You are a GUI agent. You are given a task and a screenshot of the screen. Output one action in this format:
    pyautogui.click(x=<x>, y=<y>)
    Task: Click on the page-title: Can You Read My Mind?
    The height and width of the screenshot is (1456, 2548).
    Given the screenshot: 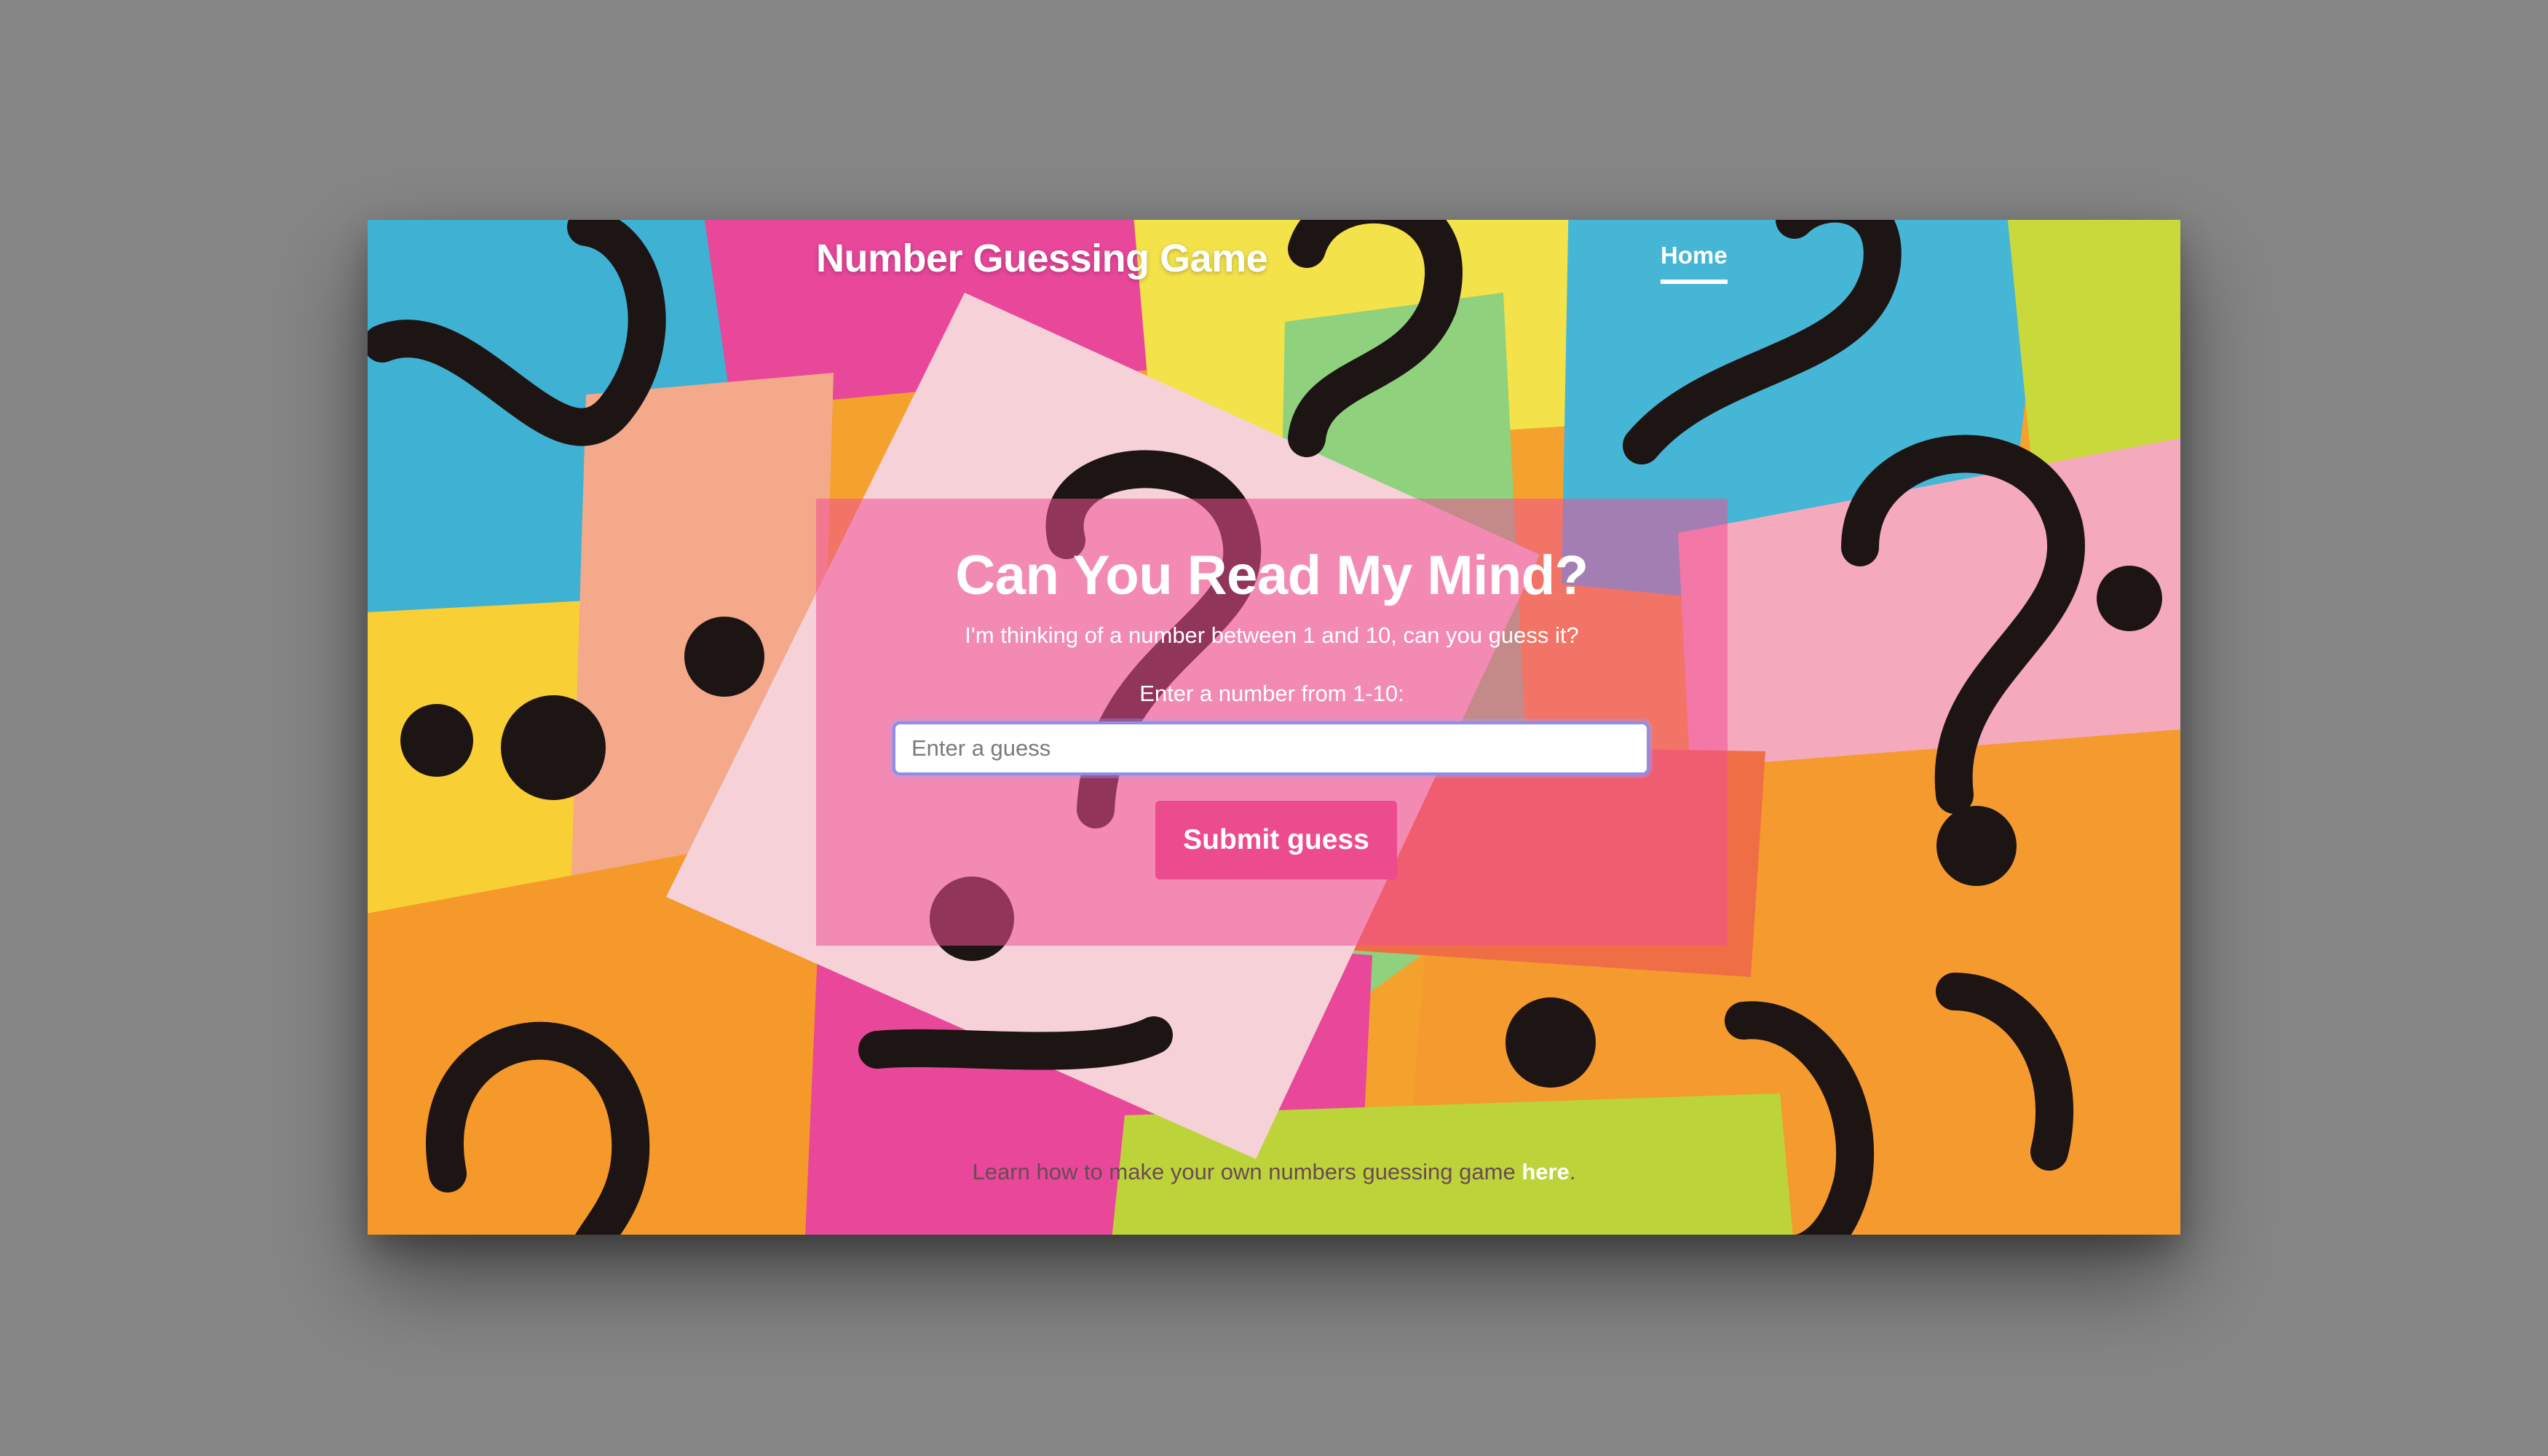 What is the action you would take?
    pyautogui.click(x=1271, y=575)
    